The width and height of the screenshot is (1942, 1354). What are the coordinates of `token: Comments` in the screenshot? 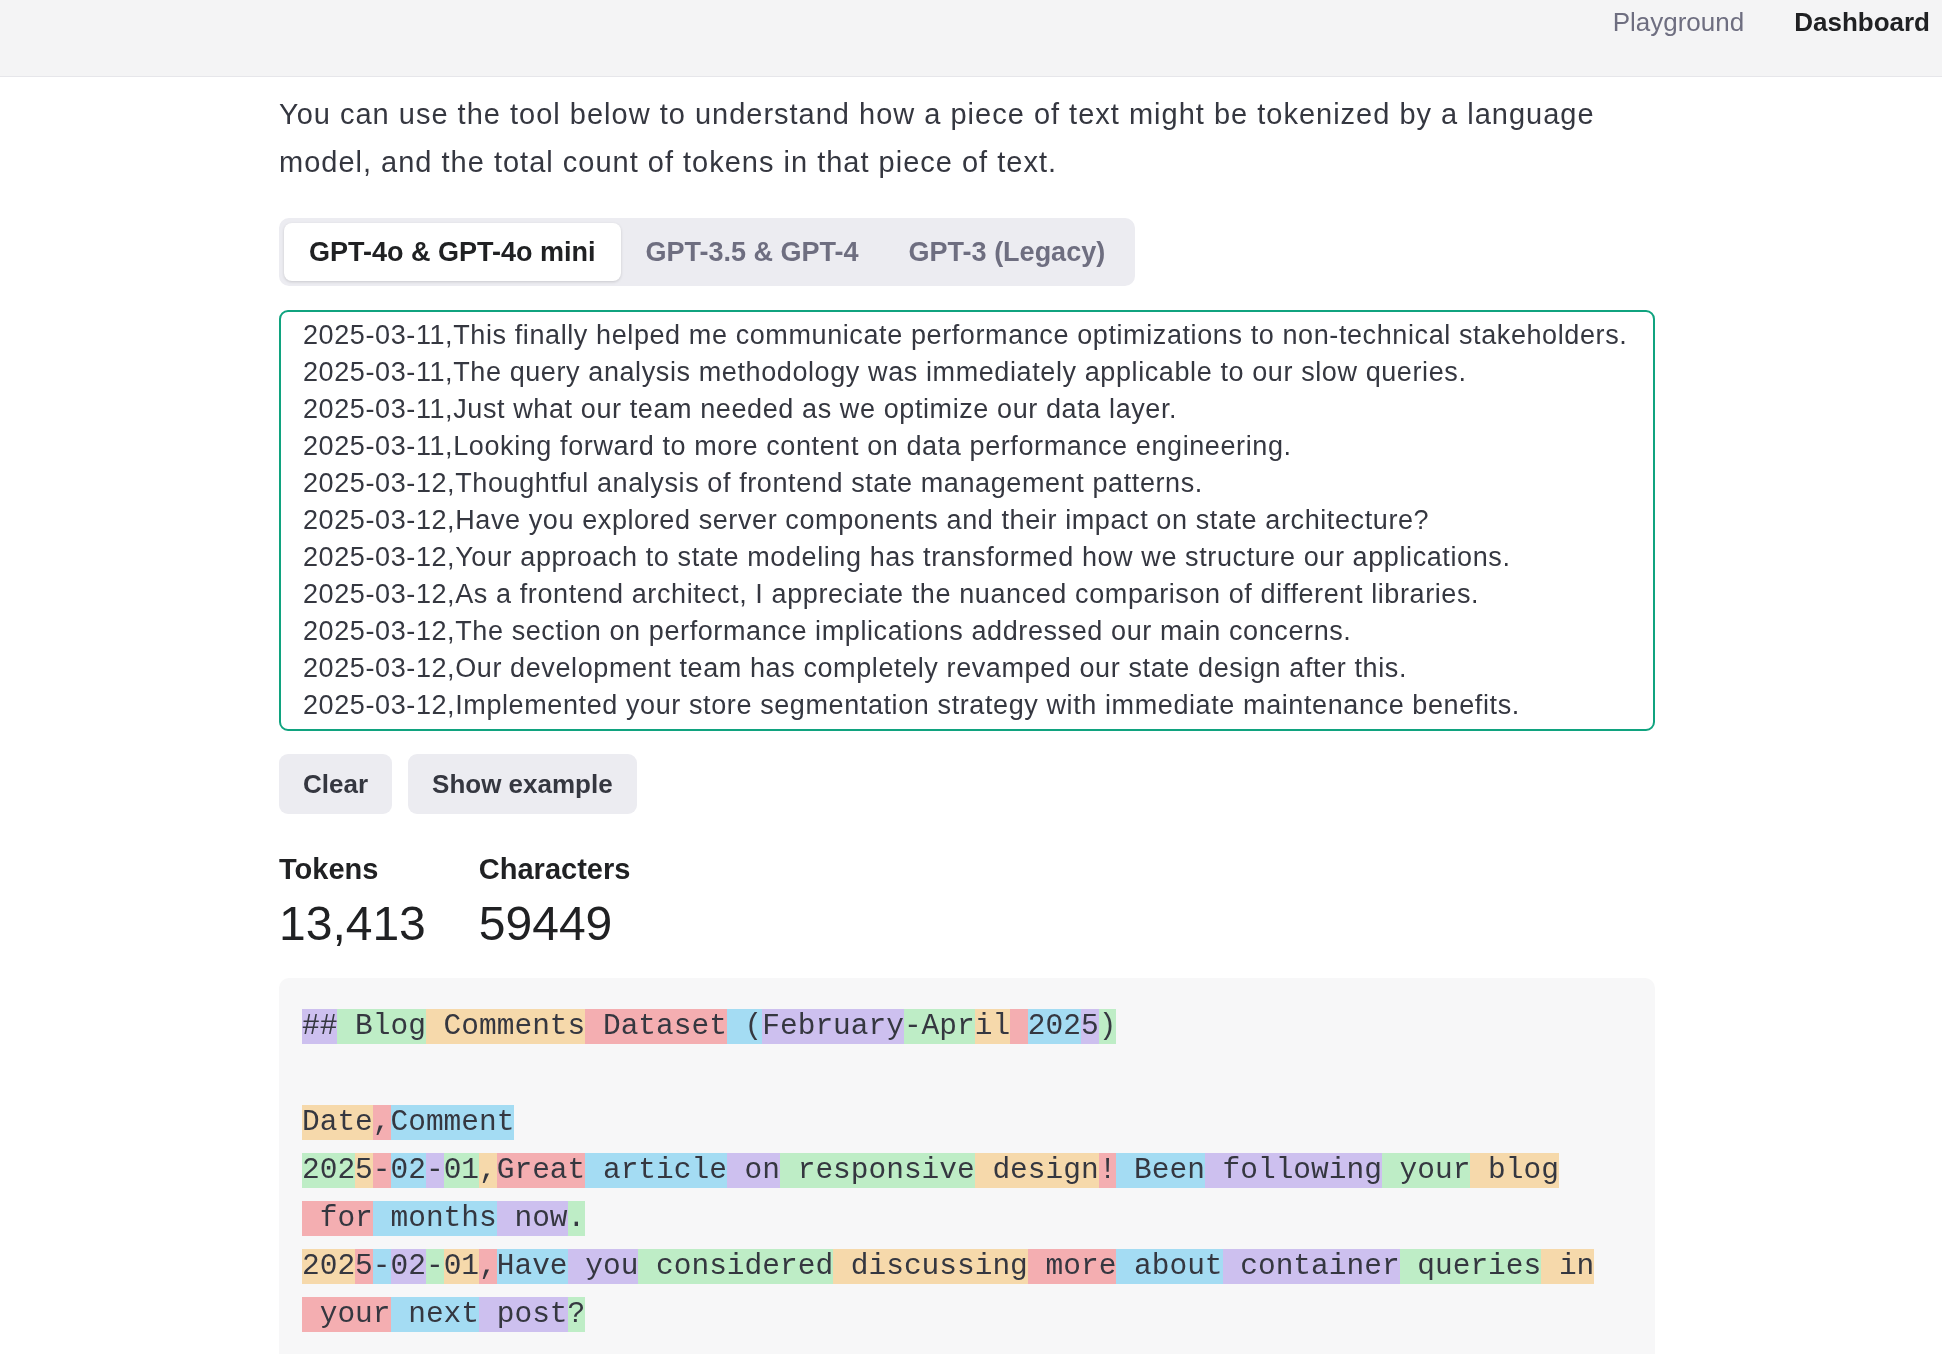 It's located at (505, 1026).